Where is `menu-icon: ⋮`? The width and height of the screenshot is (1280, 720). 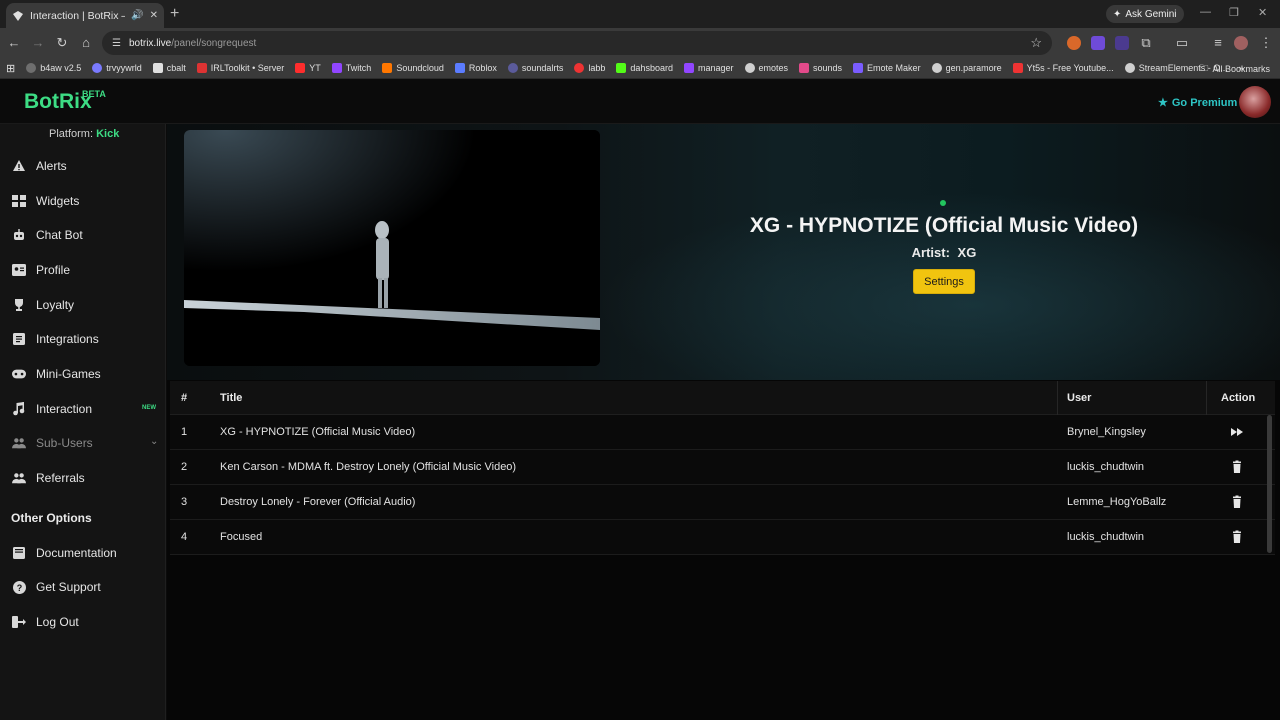
menu-icon: ⋮ is located at coordinates (1266, 43).